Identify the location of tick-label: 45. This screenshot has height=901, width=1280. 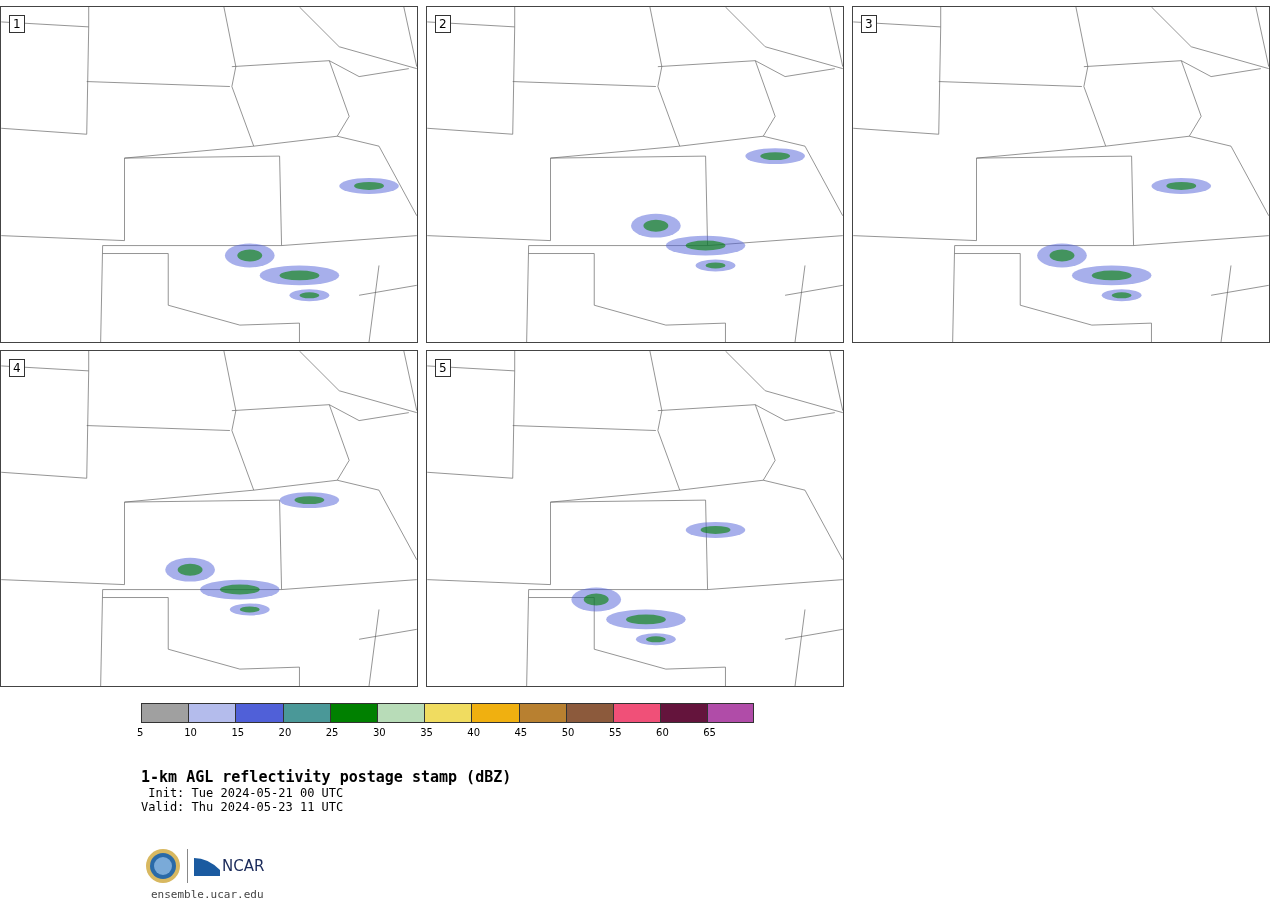
(521, 732).